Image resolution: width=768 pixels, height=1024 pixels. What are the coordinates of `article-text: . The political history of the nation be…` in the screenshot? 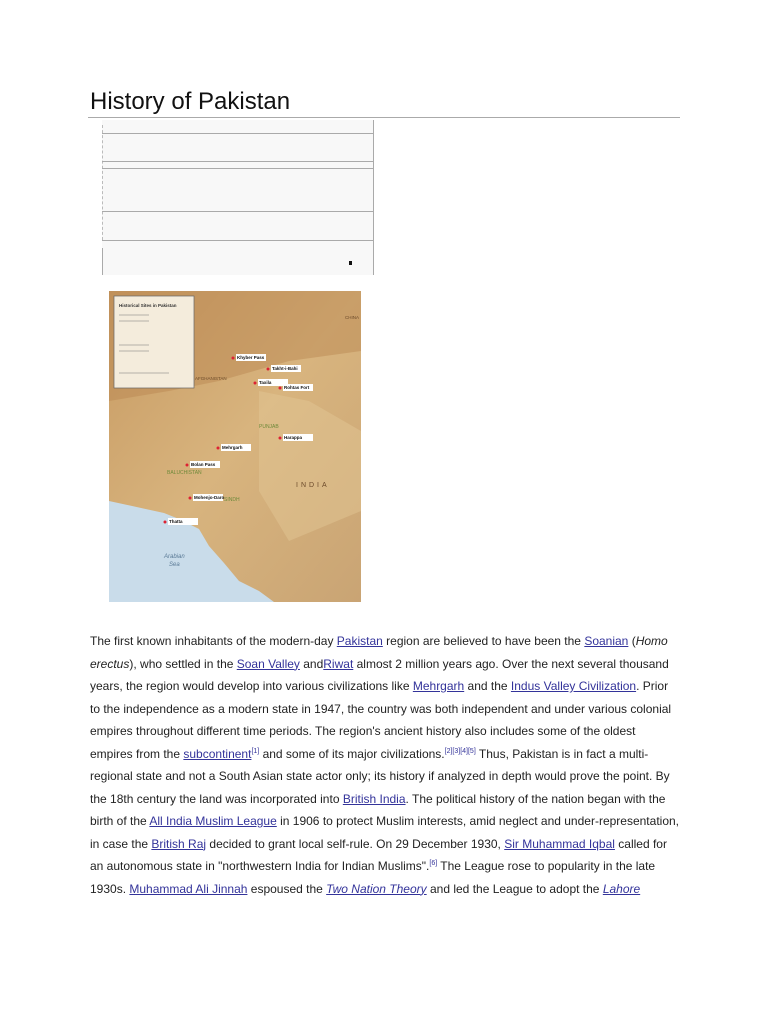 It's located at (535, 798).